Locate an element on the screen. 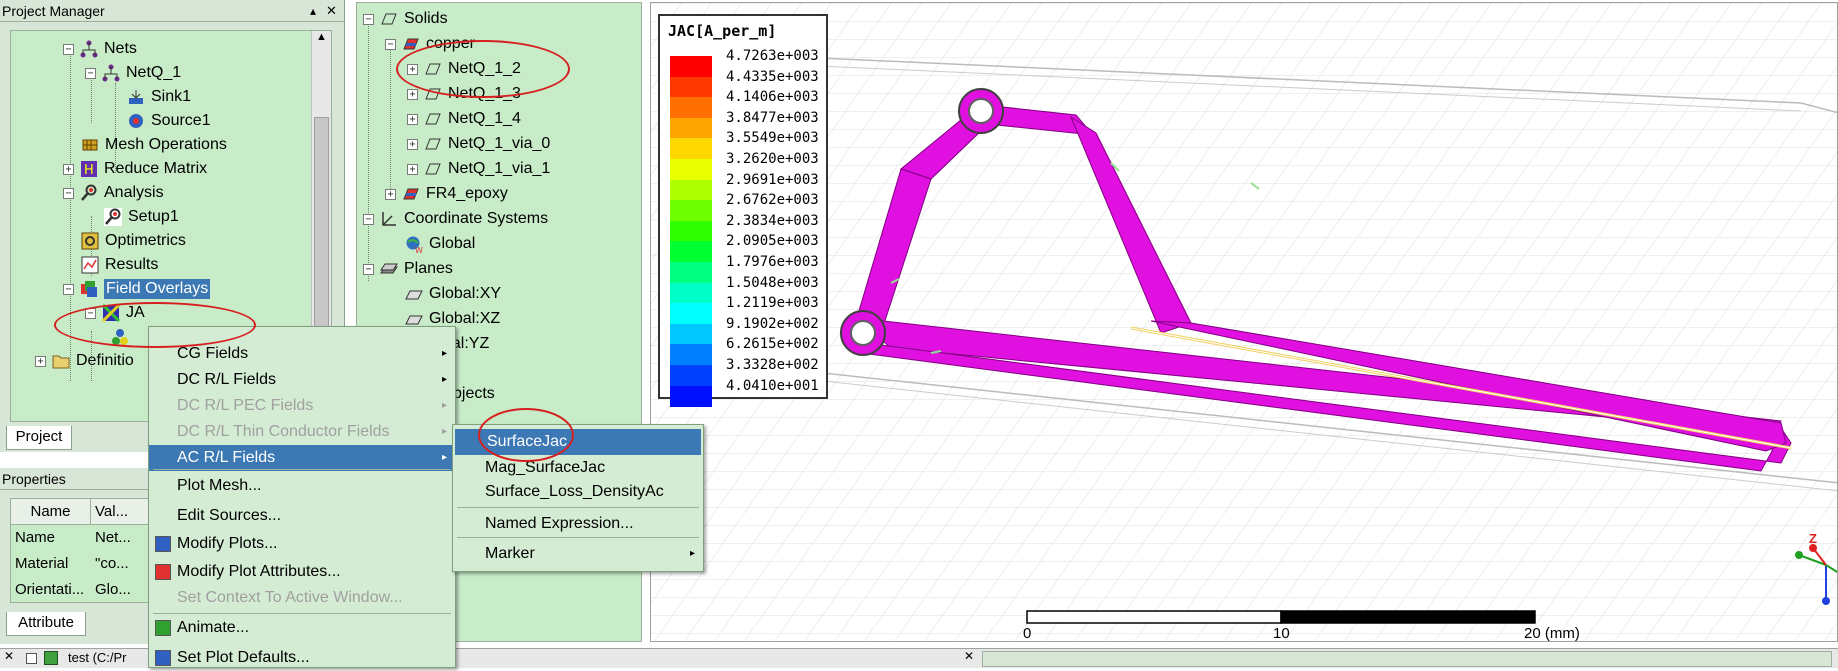  tree-item-netq-1-4: + NetQ_1_4 is located at coordinates (464, 119).